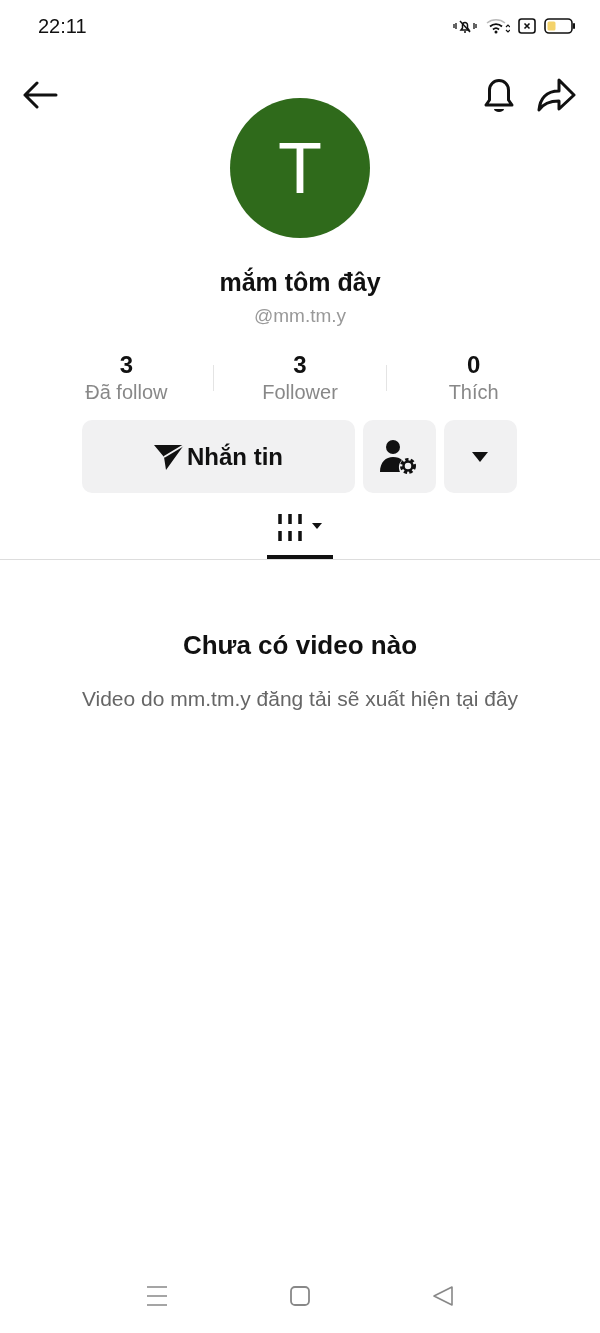  Describe the element at coordinates (126, 392) in the screenshot. I see `stat-label: Đã follow` at that location.